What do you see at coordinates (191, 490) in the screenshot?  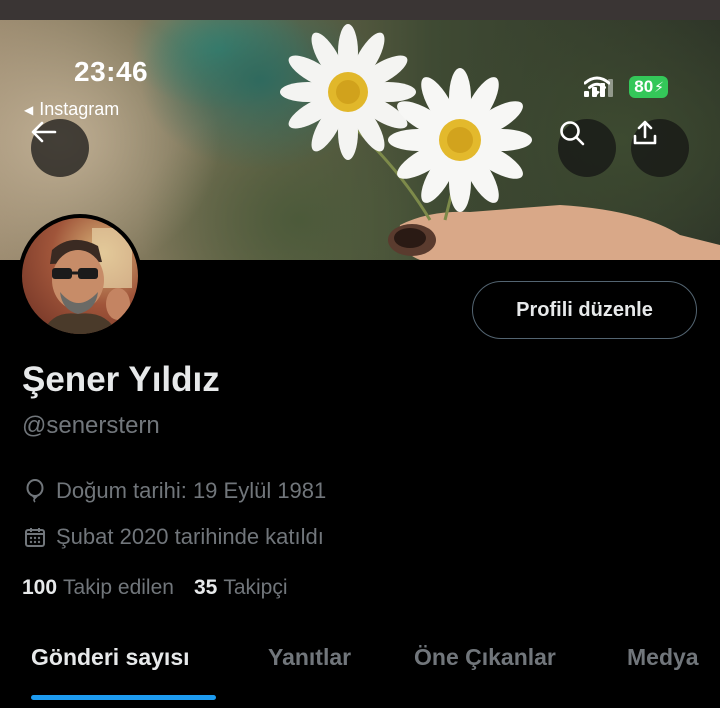 I see `birthday-text: Doğum tarihi: 19 Eylül 1981` at bounding box center [191, 490].